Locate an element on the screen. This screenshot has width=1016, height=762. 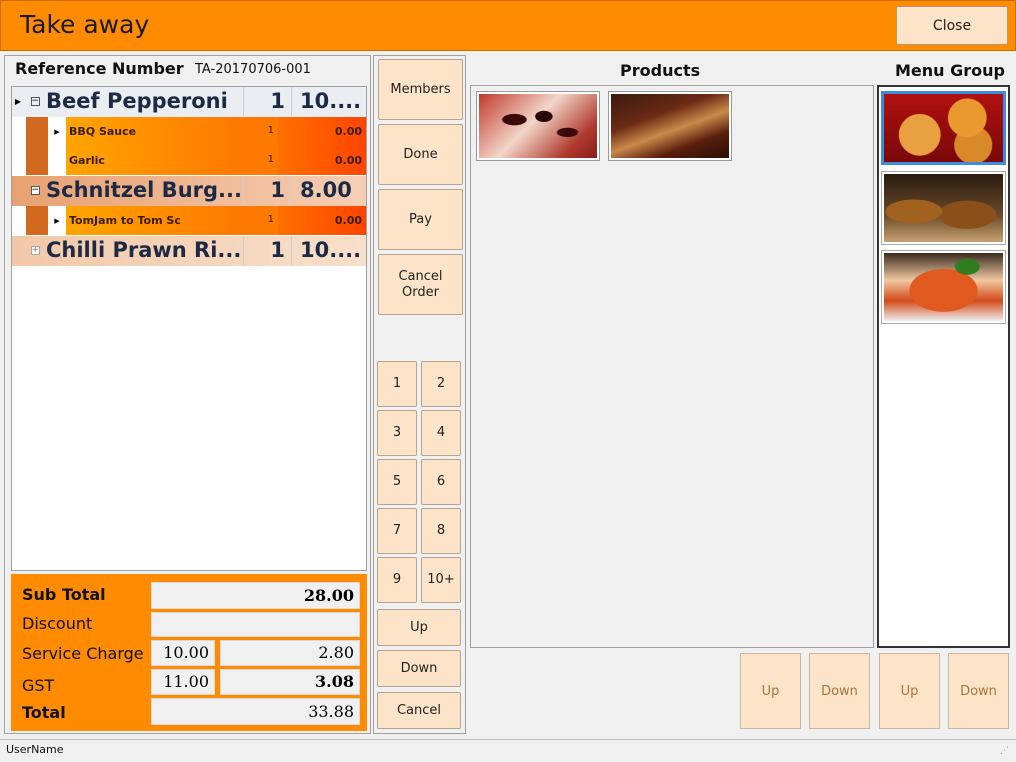
gst-rate: 11.00 is located at coordinates (183, 682).